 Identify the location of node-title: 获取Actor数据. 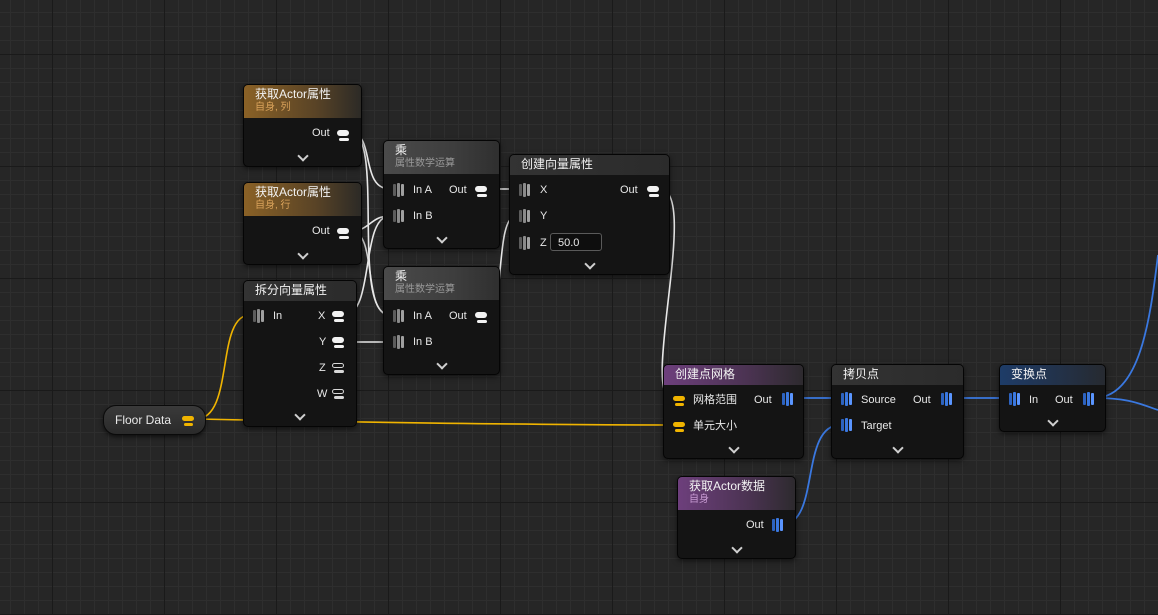
(727, 486).